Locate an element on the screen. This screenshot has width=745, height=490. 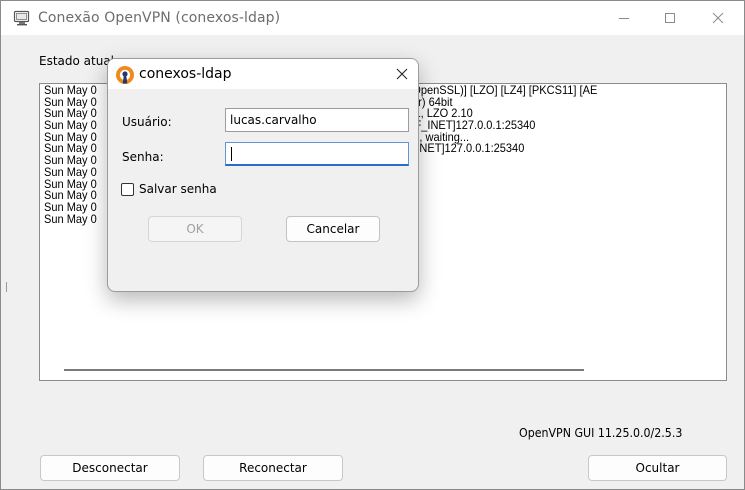
dialog-title-bar: conexos-ldap is located at coordinates (263, 74).